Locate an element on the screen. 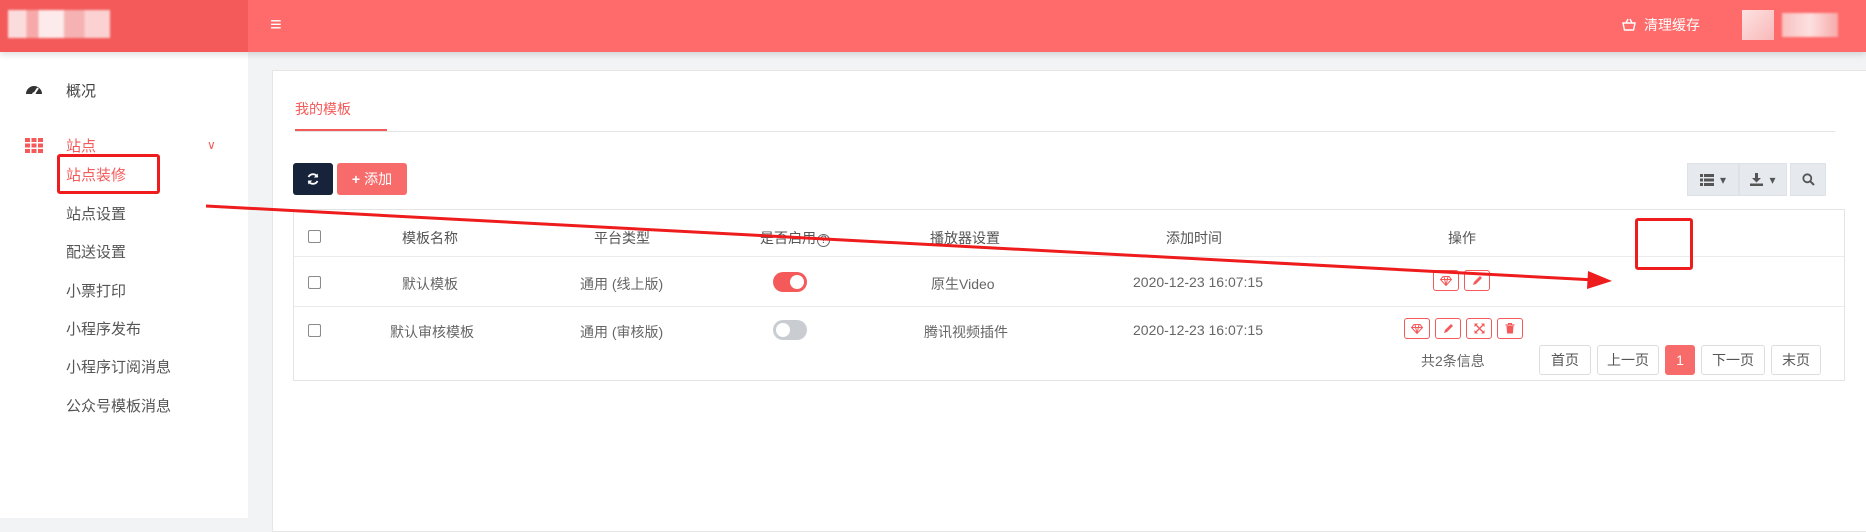 The width and height of the screenshot is (1866, 532). column-header-enabled-label: 是否启用 is located at coordinates (788, 238).